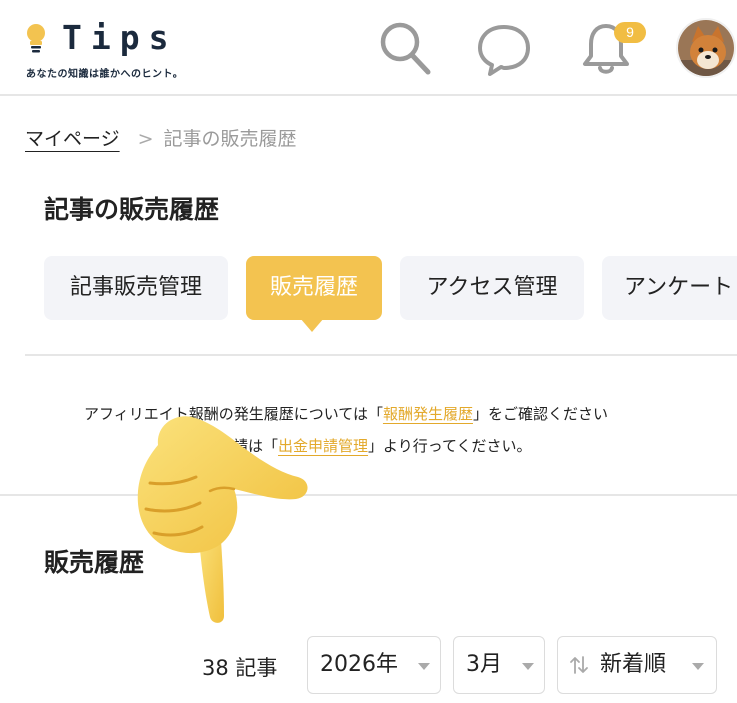 Image resolution: width=737 pixels, height=703 pixels. Describe the element at coordinates (381, 355) in the screenshot. I see `tabs-divider` at that location.